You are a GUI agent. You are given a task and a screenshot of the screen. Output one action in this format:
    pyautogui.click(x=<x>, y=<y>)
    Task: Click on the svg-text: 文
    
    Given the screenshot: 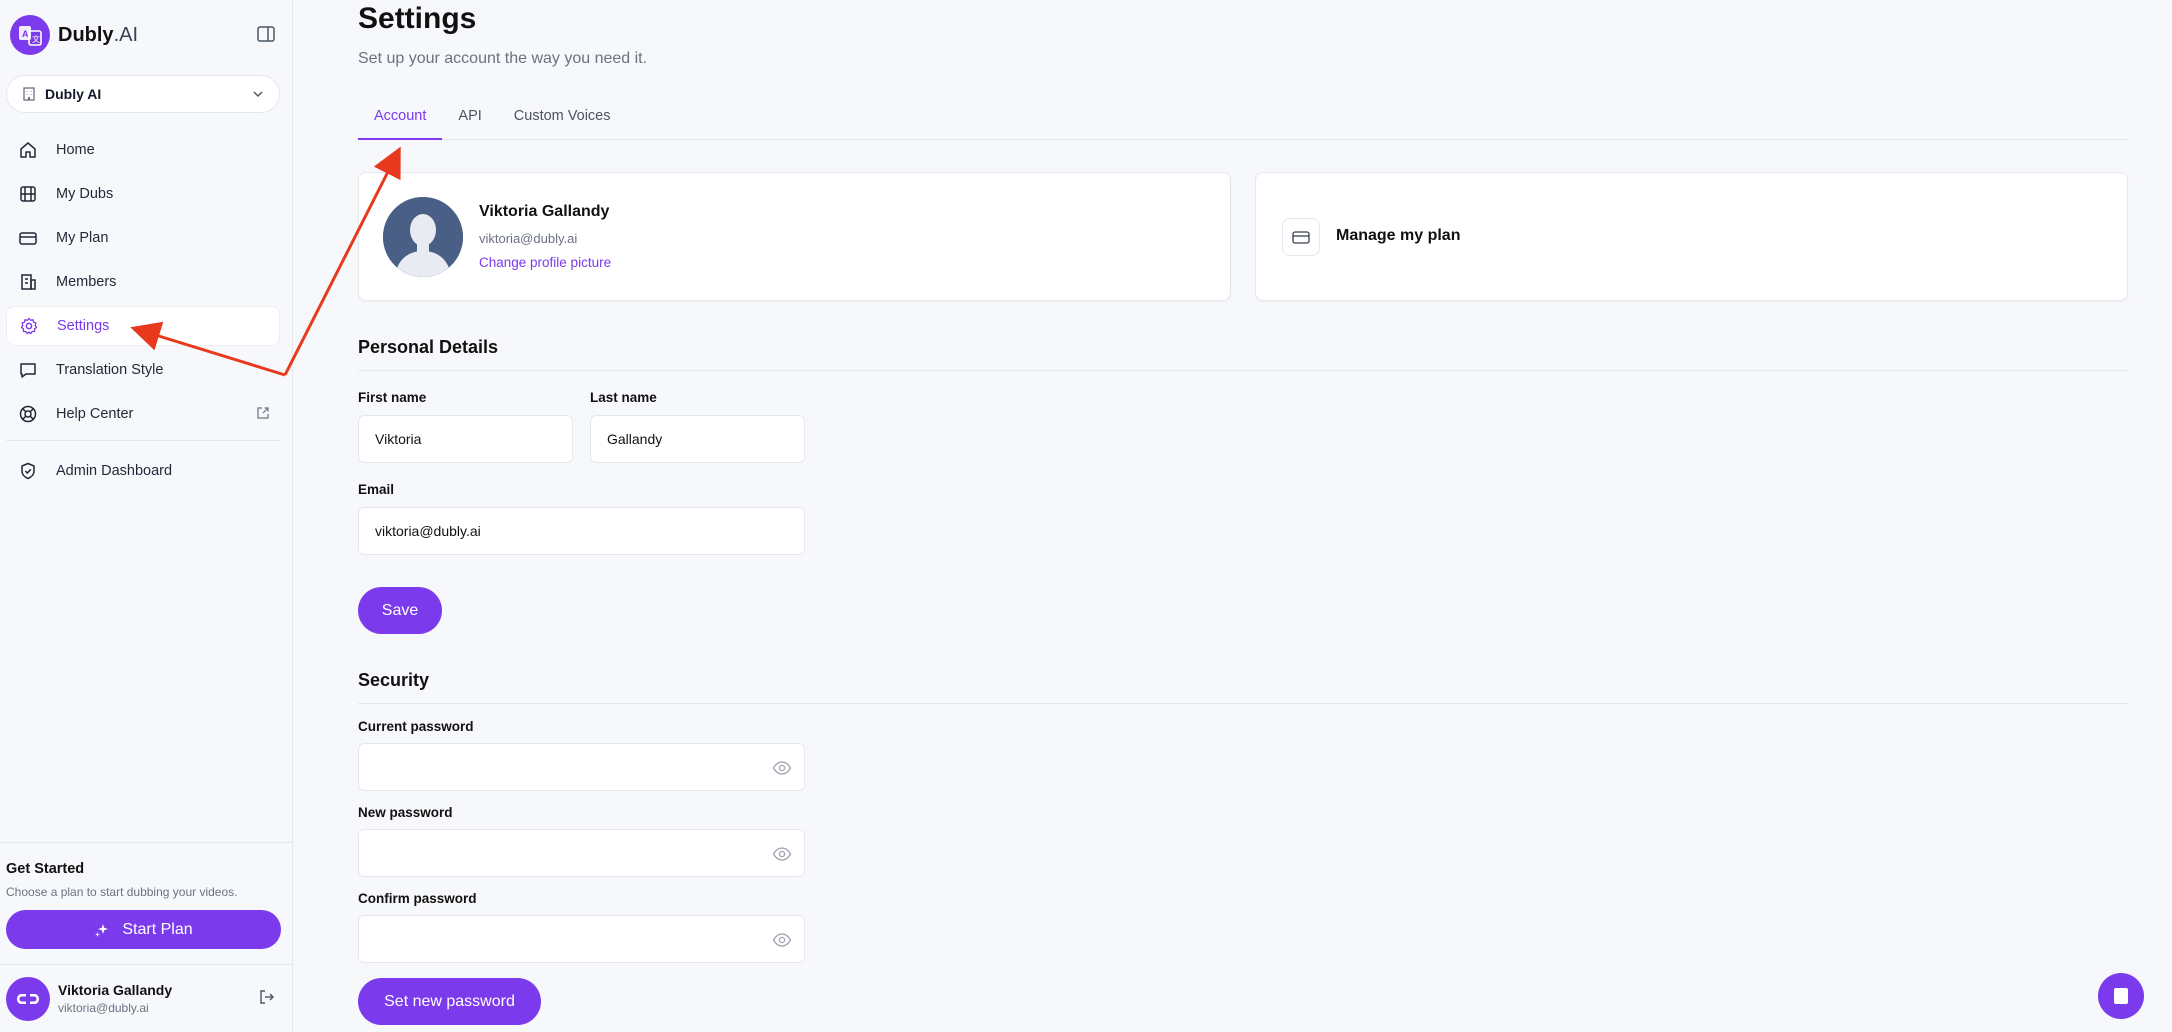 What is the action you would take?
    pyautogui.click(x=36, y=39)
    